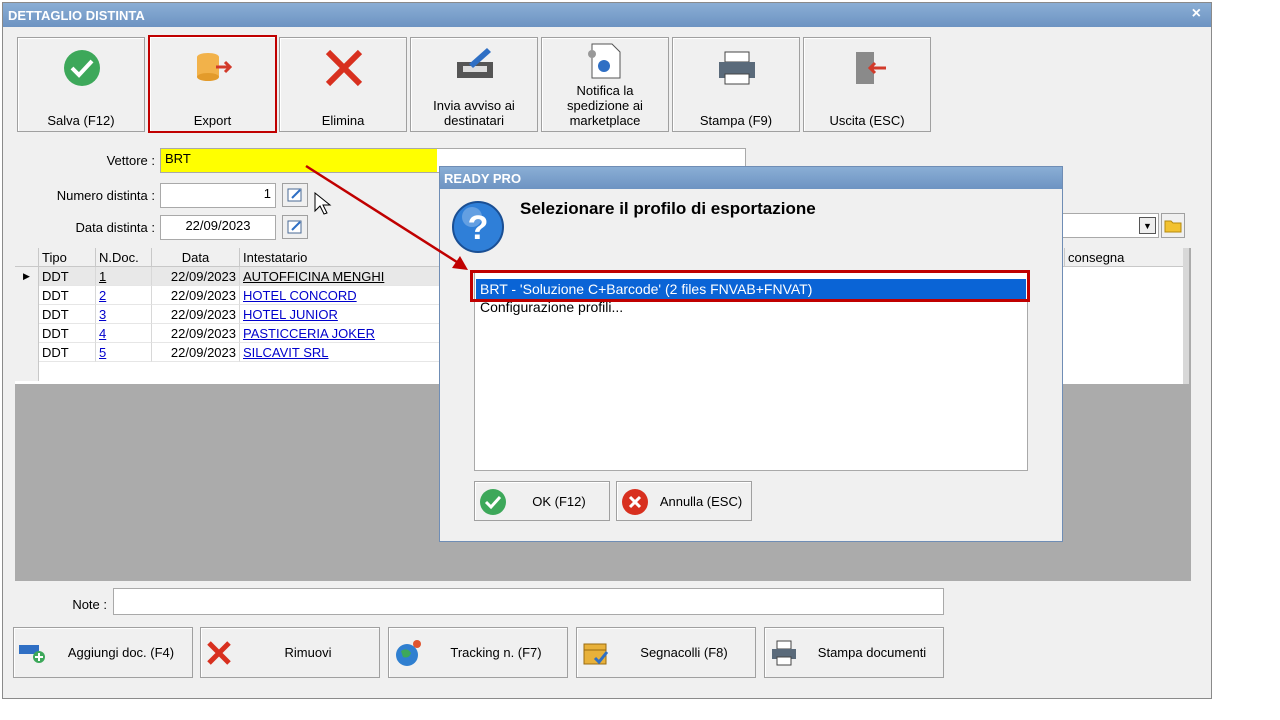 The width and height of the screenshot is (1280, 720). I want to click on number-value: 1, so click(267, 193).